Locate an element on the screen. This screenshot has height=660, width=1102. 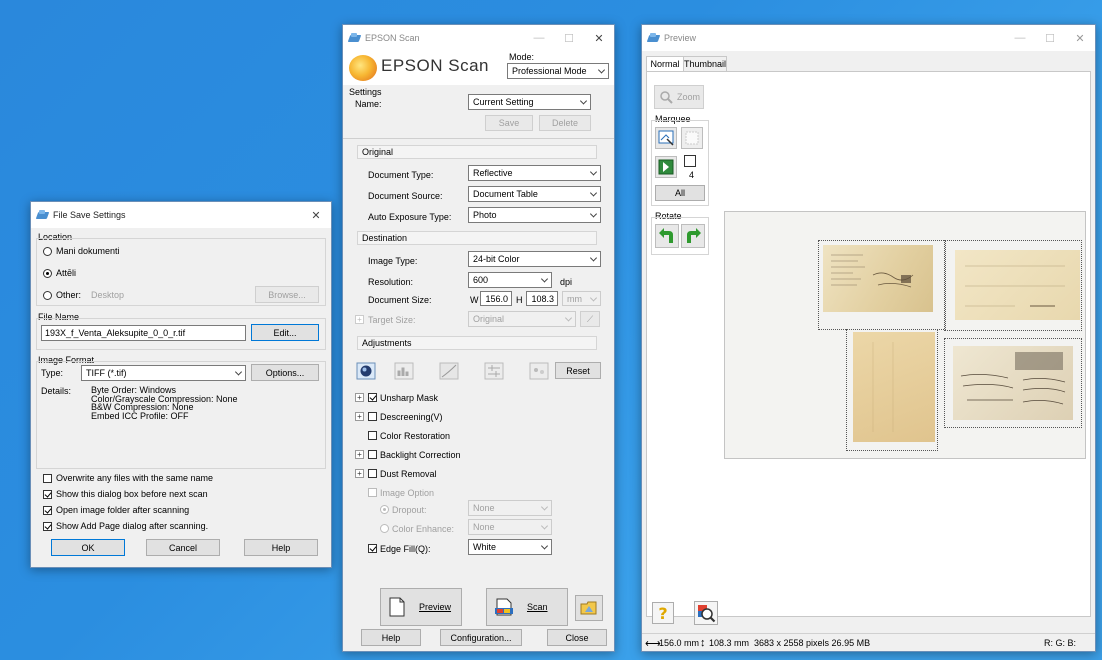
file-name-input: 193X_f_Venta_Aleksupite_0_0_r.tif is located at coordinates (143, 333).